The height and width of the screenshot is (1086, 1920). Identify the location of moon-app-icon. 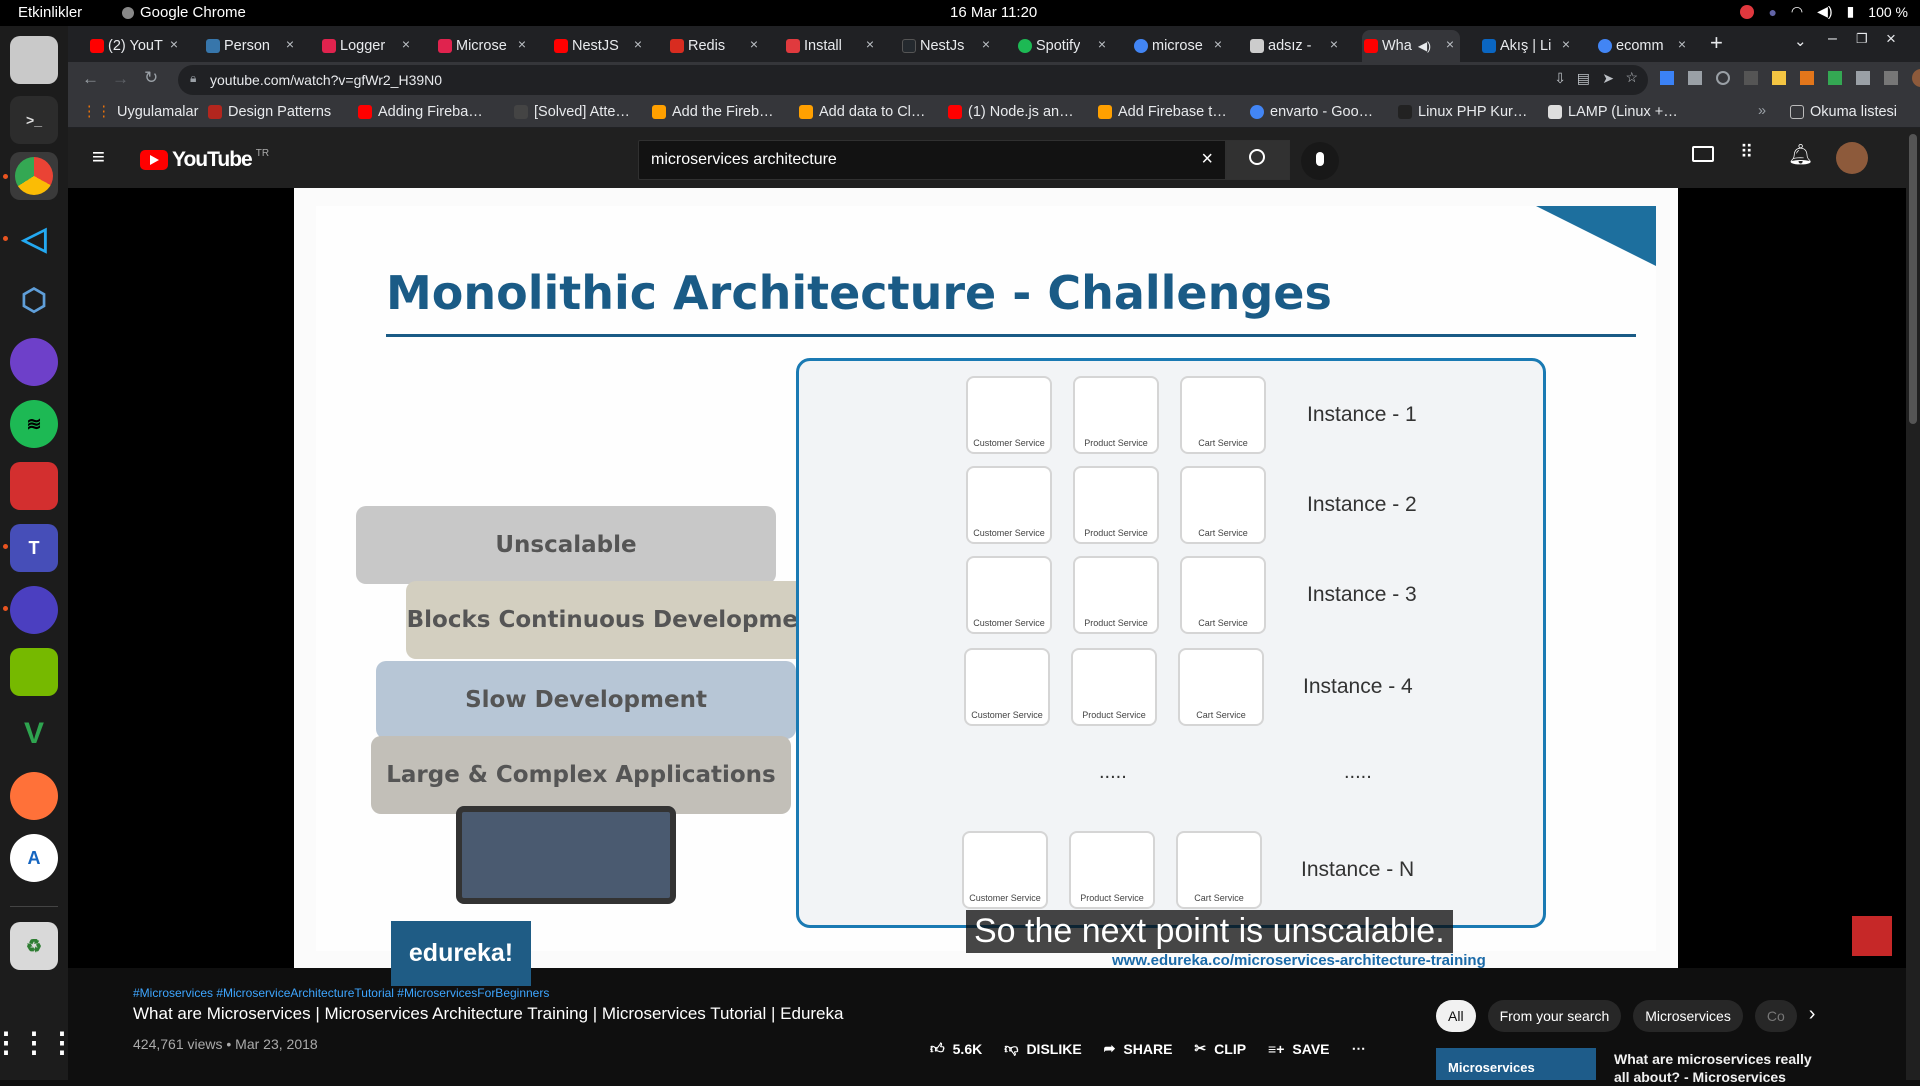
(34, 610).